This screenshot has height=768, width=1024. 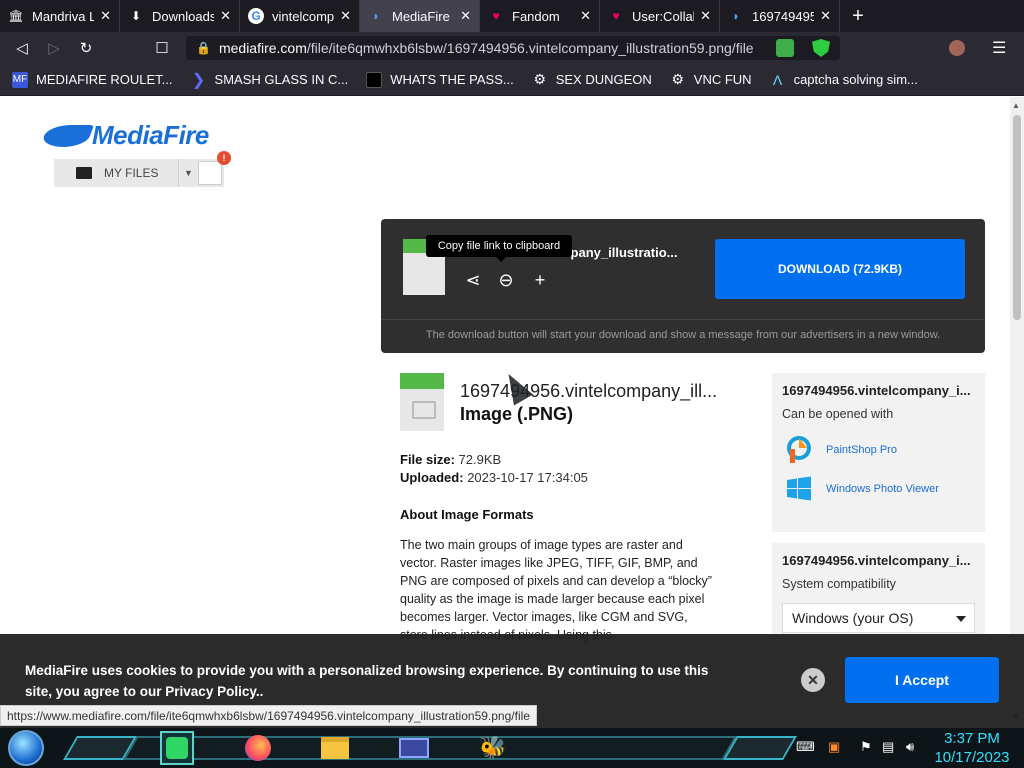 What do you see at coordinates (922, 680) in the screenshot?
I see `accept-cookies-button: I Accept` at bounding box center [922, 680].